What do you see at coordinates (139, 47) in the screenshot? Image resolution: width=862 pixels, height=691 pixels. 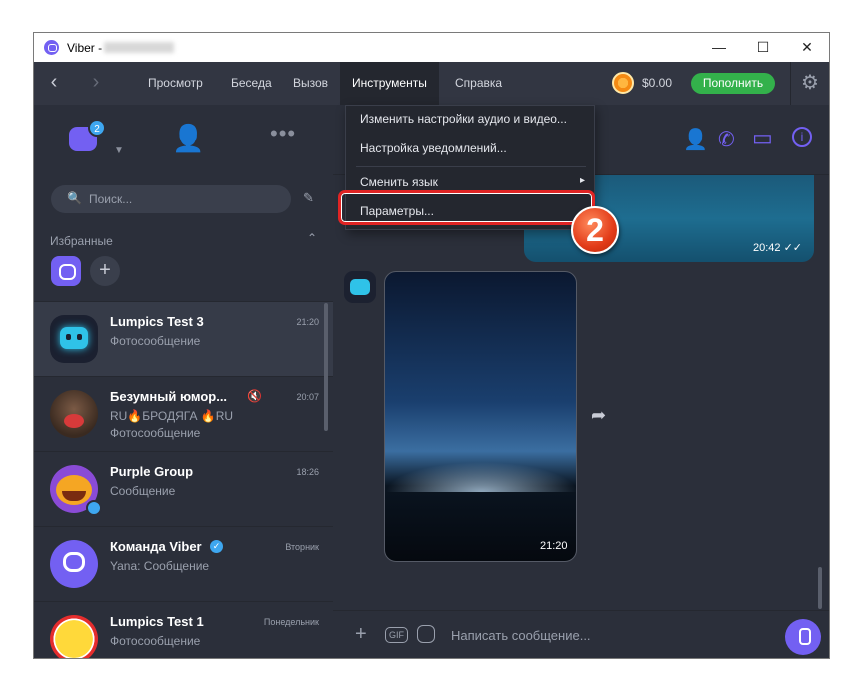 I see `blurred-username` at bounding box center [139, 47].